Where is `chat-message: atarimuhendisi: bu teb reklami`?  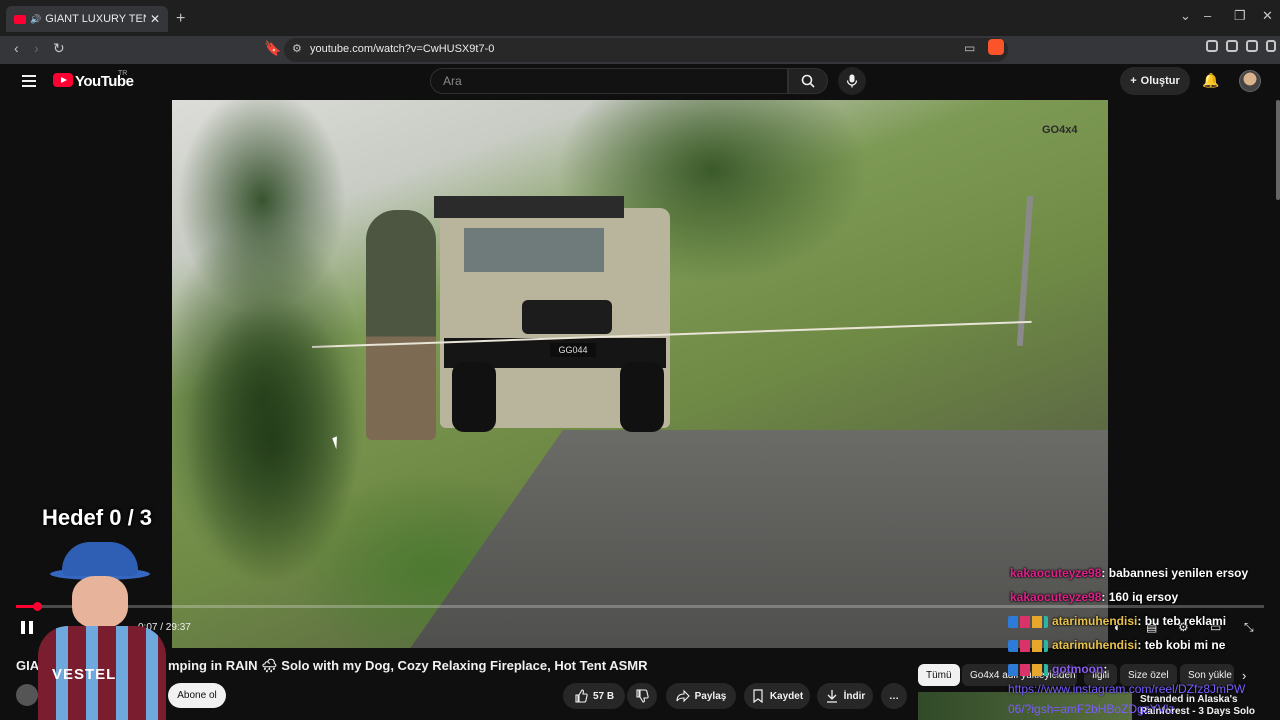 chat-message: atarimuhendisi: bu teb reklami is located at coordinates (1117, 621).